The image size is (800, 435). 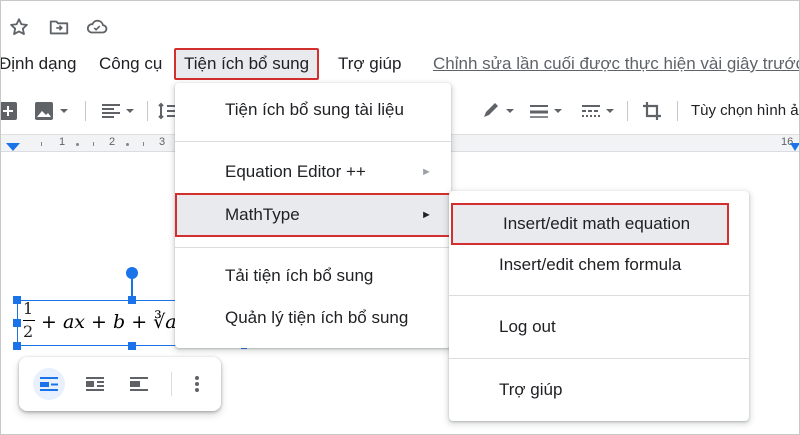 I want to click on inline-wrap-icon, so click(x=49, y=384).